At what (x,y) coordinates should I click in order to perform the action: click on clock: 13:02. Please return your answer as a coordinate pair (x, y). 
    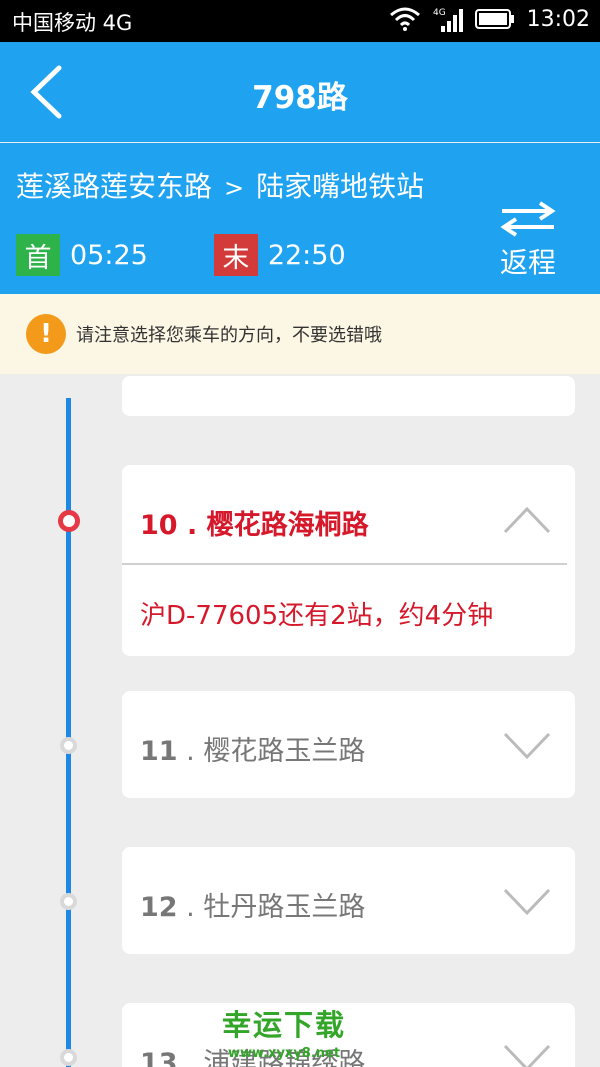
    Looking at the image, I should click on (558, 19).